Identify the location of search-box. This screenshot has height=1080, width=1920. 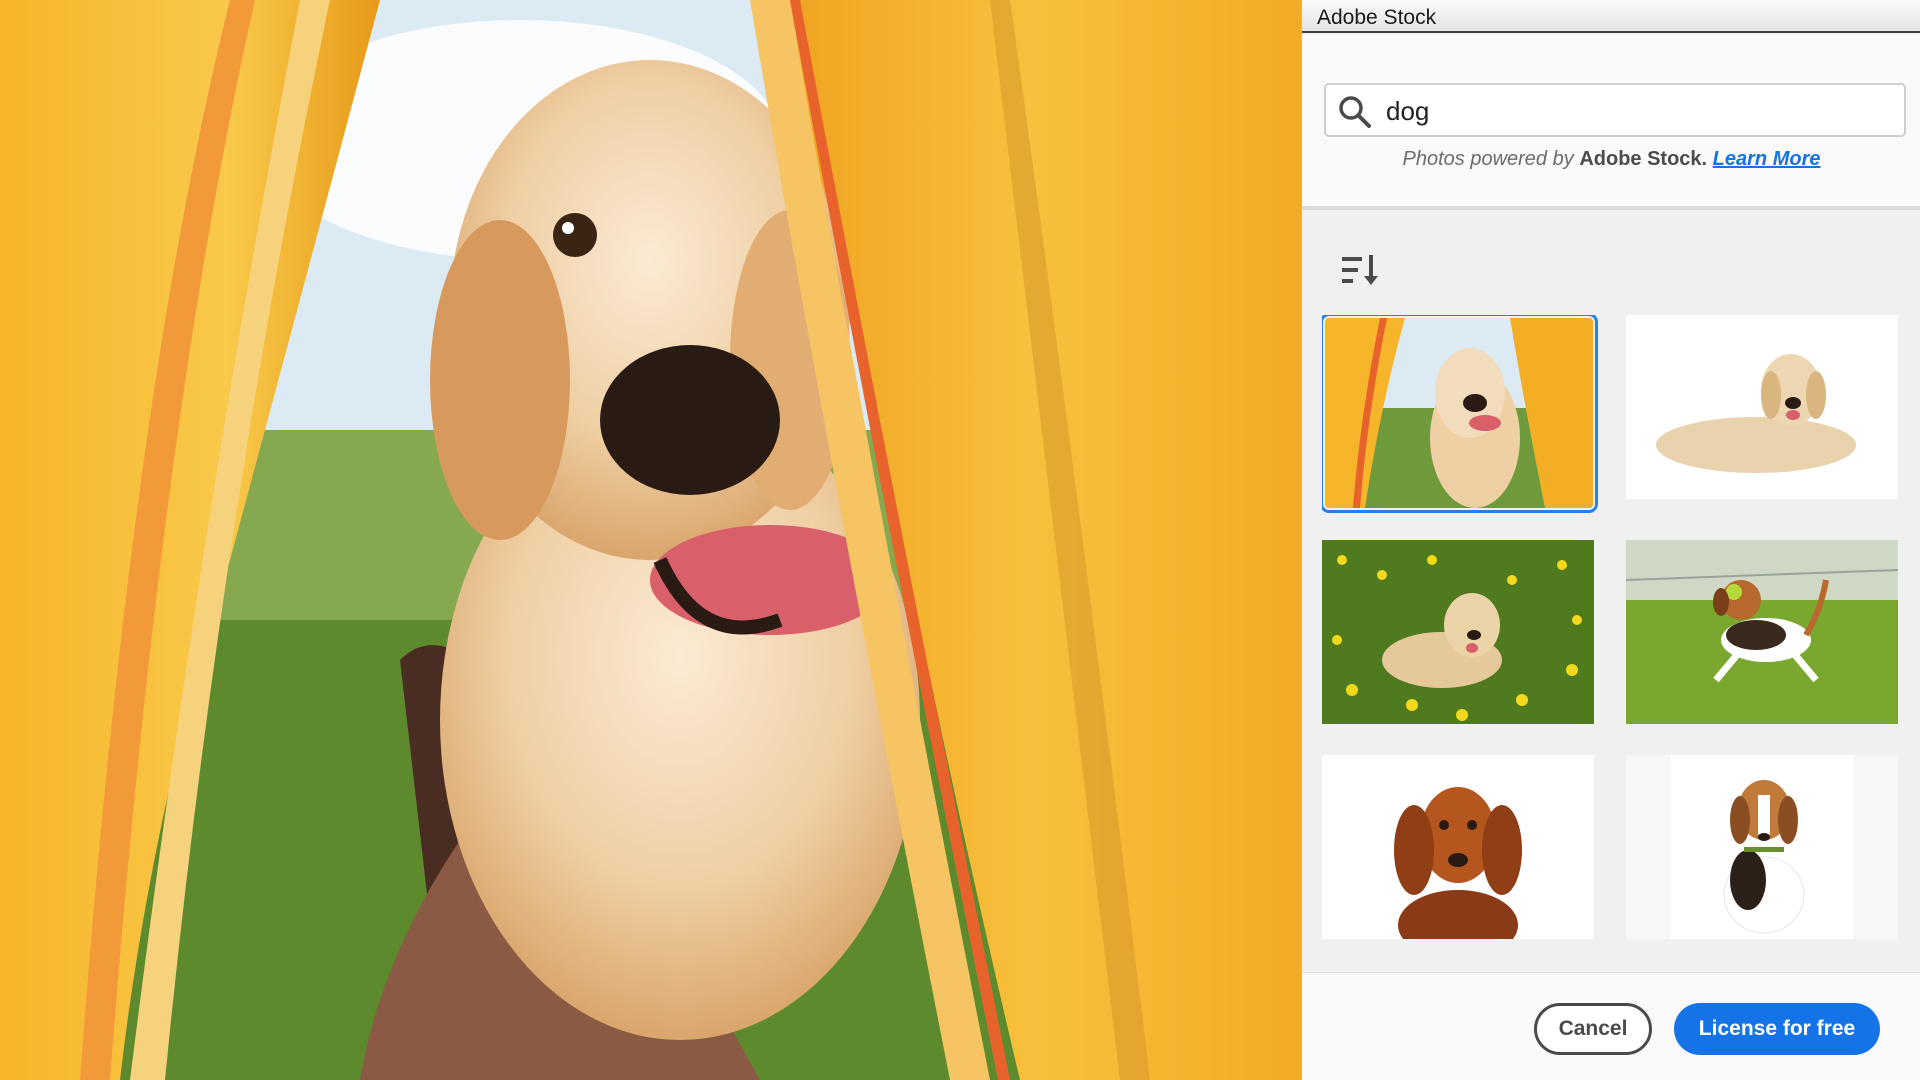
(1615, 110).